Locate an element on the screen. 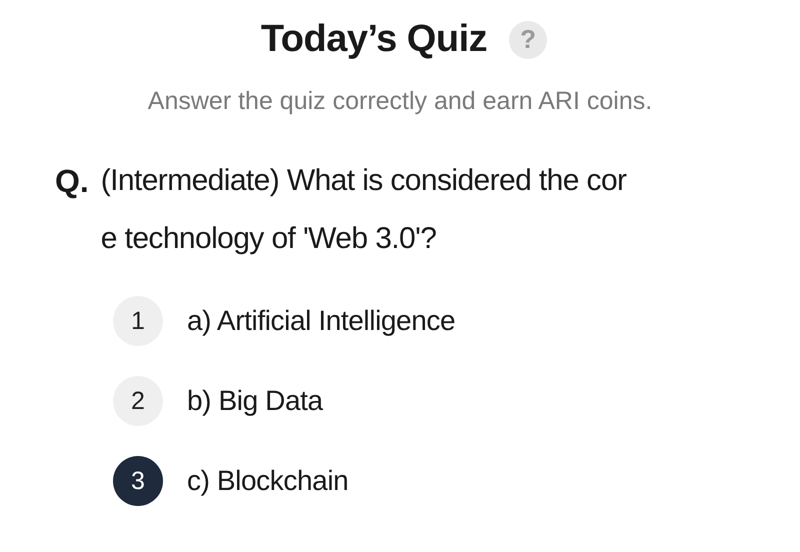 The width and height of the screenshot is (800, 552). option-number: 3 is located at coordinates (138, 481).